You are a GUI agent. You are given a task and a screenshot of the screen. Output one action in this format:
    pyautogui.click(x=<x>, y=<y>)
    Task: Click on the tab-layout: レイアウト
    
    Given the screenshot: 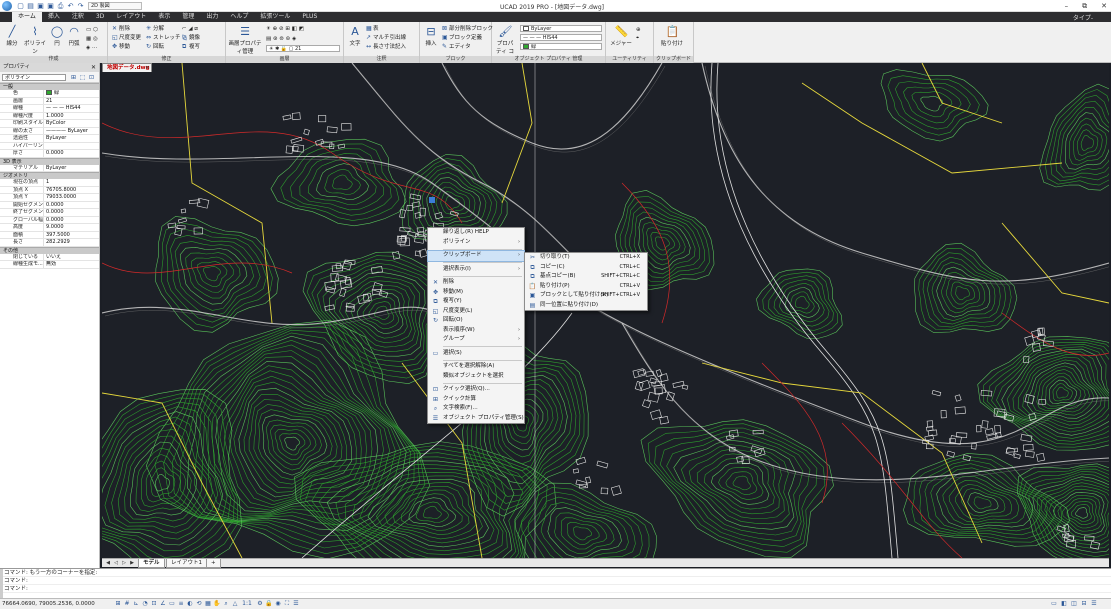 What is the action you would take?
    pyautogui.click(x=131, y=17)
    